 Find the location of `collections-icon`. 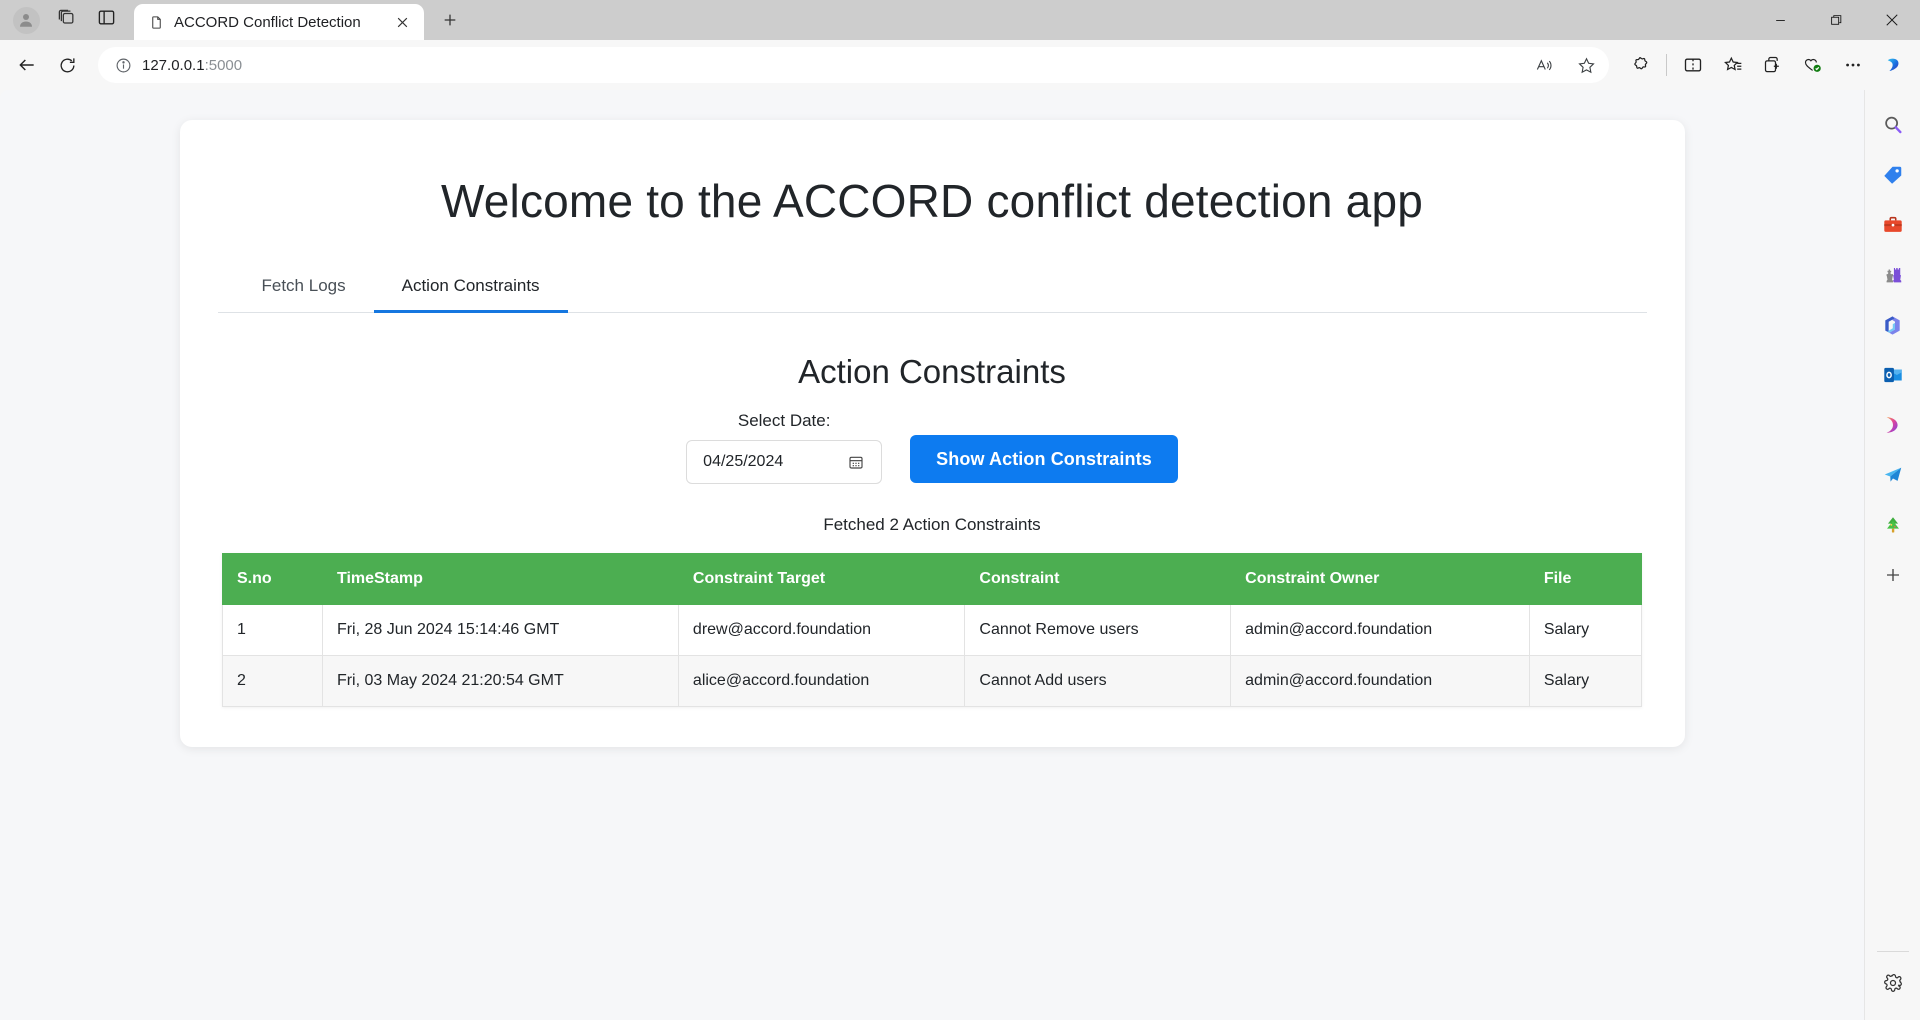

collections-icon is located at coordinates (1771, 64).